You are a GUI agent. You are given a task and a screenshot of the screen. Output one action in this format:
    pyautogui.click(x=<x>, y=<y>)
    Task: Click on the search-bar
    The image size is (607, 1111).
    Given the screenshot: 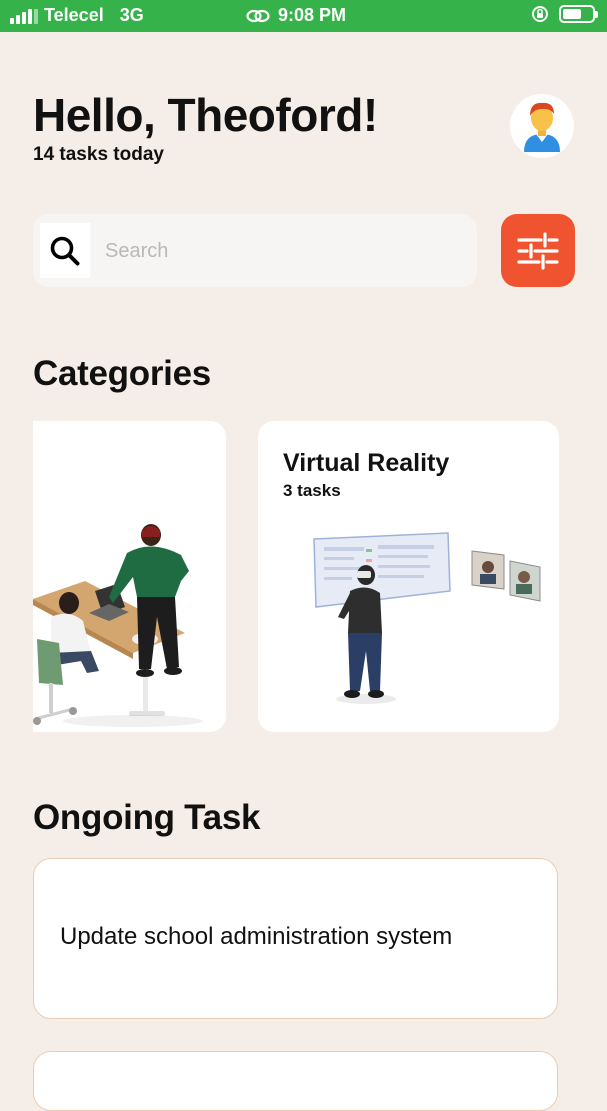 What is the action you would take?
    pyautogui.click(x=255, y=250)
    